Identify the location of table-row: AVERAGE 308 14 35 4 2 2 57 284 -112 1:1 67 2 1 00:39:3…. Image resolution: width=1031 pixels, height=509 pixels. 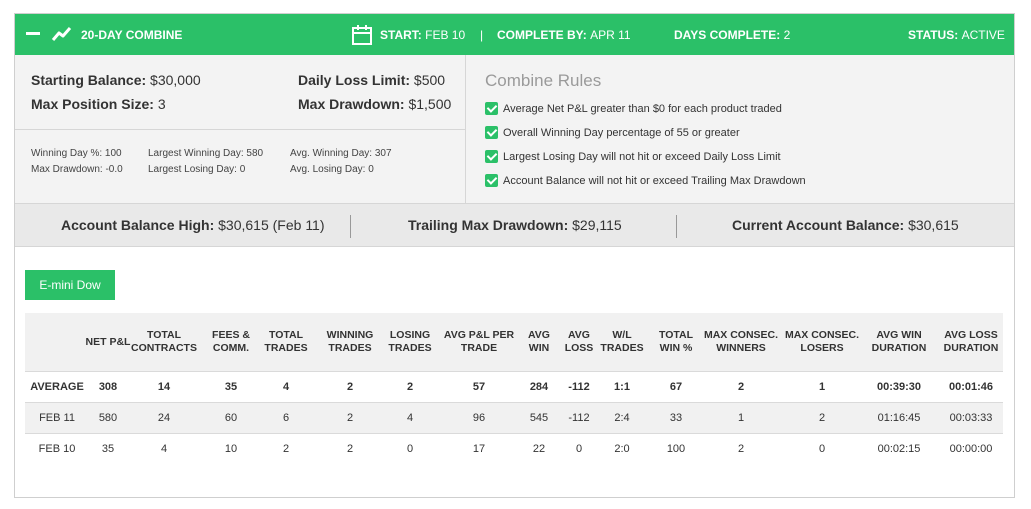
(514, 386).